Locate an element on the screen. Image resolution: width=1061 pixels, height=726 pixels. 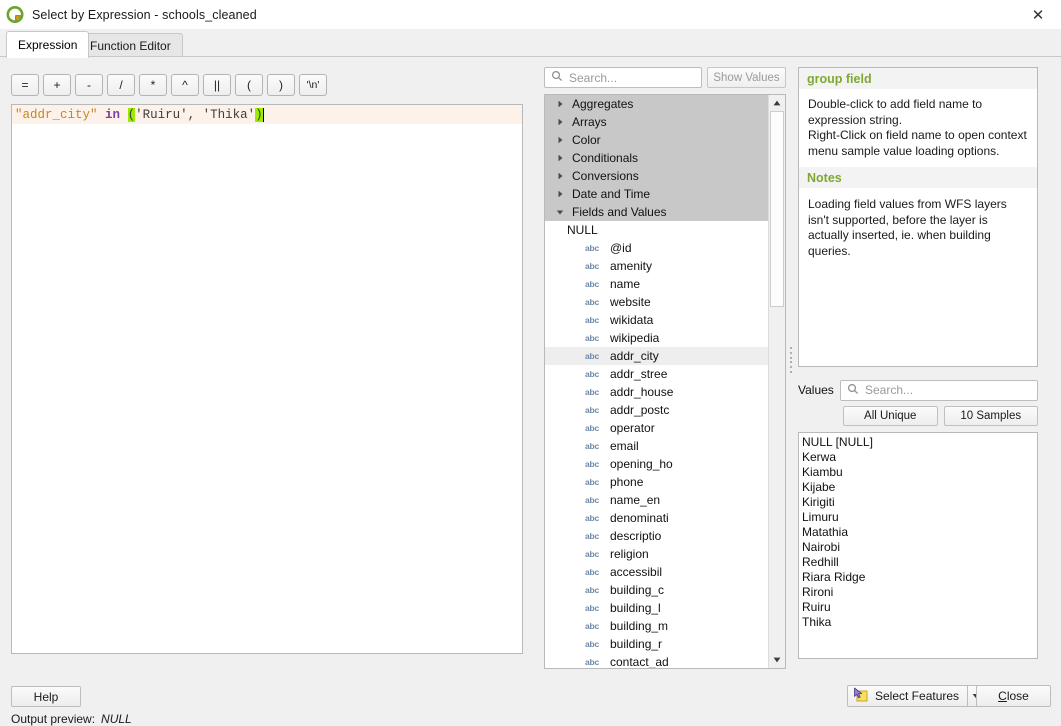
output-preview-label: Output preview: is located at coordinates (53, 719).